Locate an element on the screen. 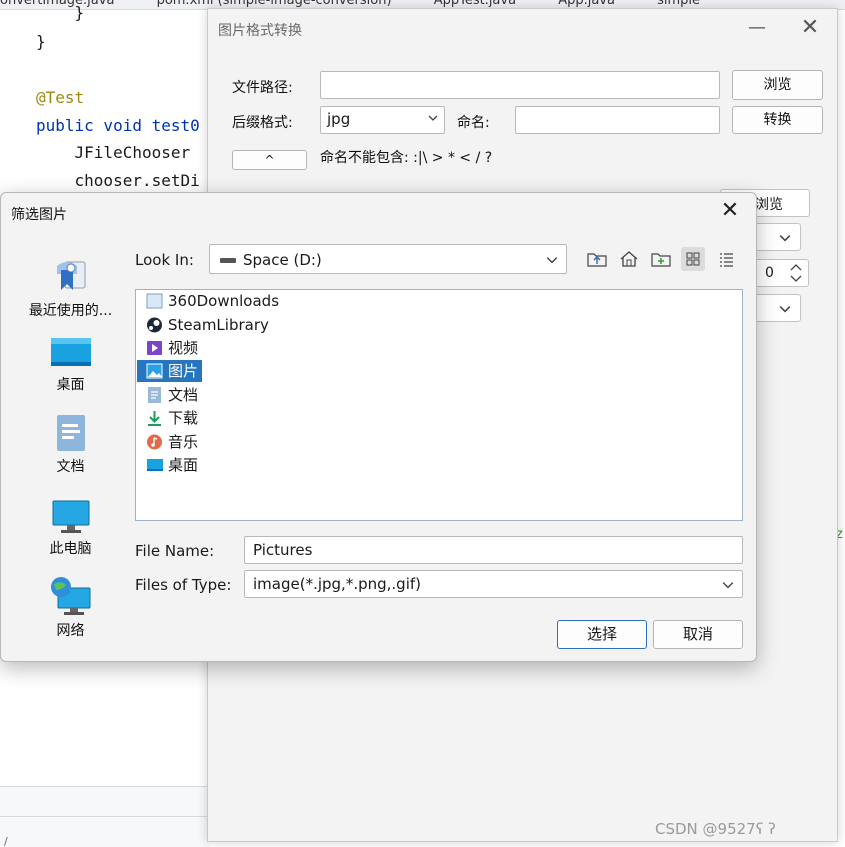 The height and width of the screenshot is (847, 845). steam-icon is located at coordinates (154, 325).